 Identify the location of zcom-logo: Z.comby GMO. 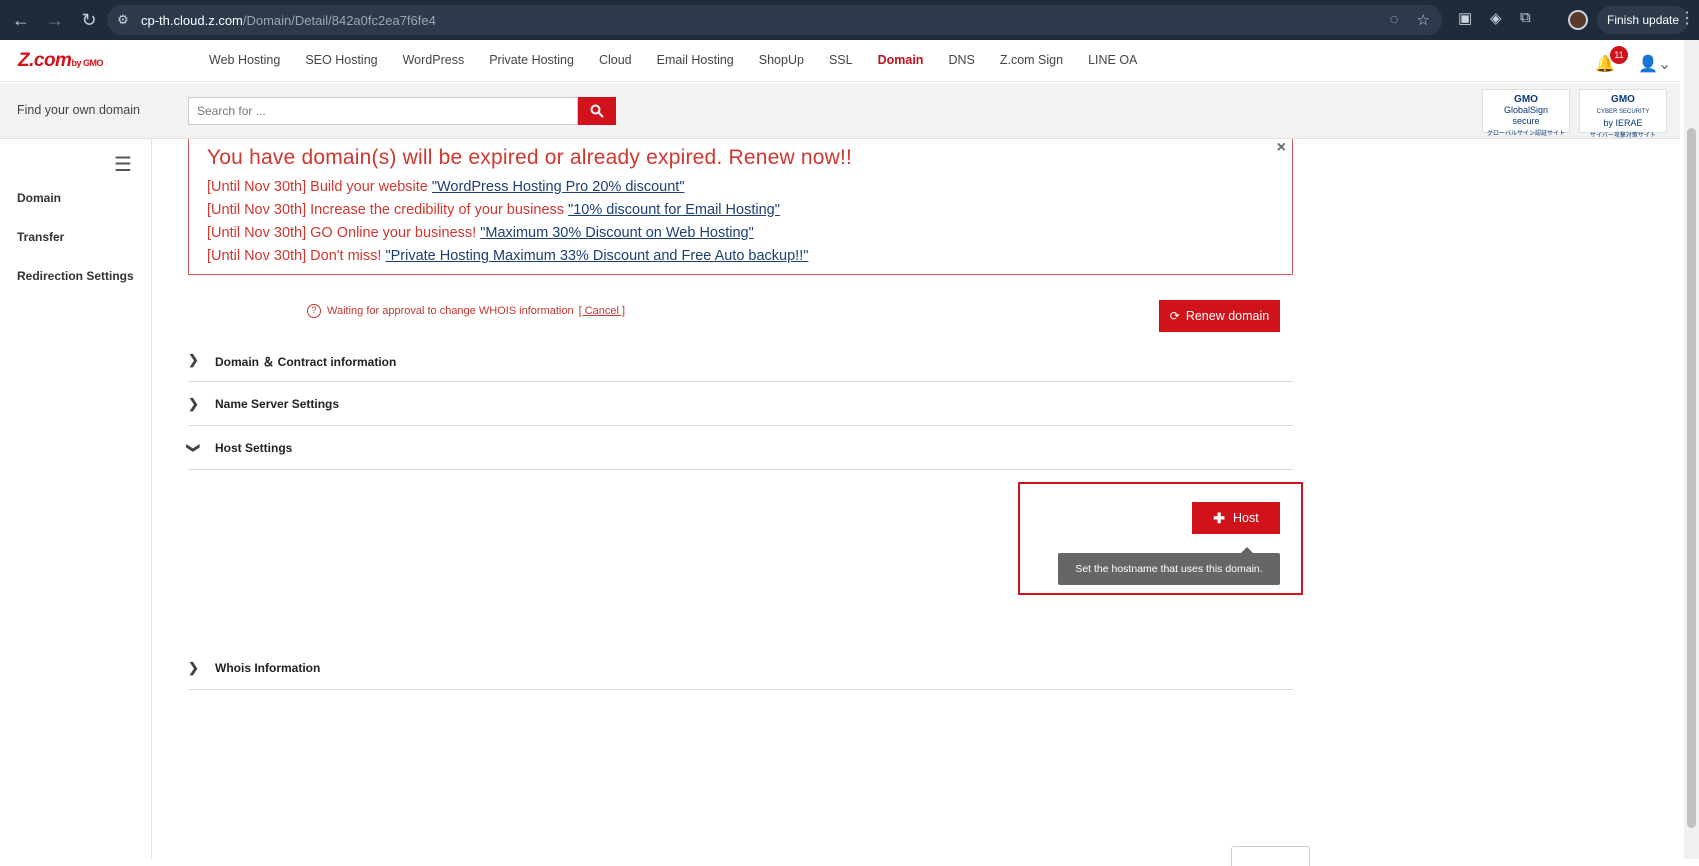
(60, 61).